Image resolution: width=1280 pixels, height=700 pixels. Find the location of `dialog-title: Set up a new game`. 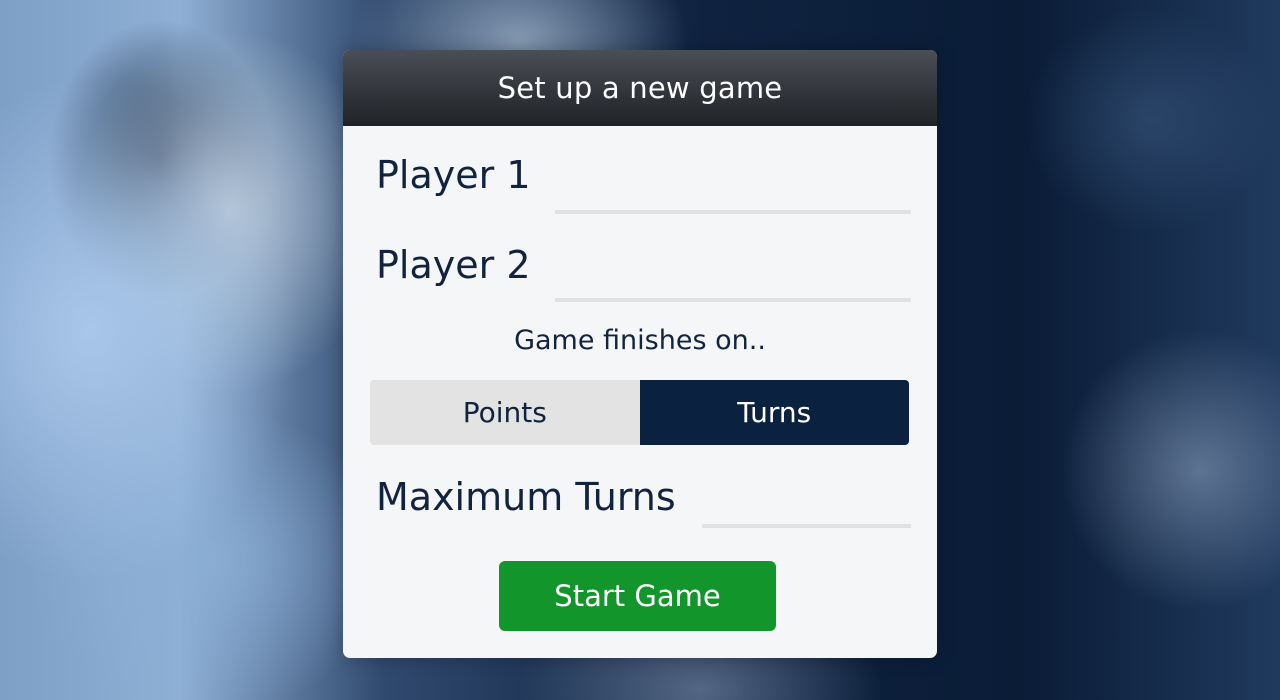

dialog-title: Set up a new game is located at coordinates (640, 88).